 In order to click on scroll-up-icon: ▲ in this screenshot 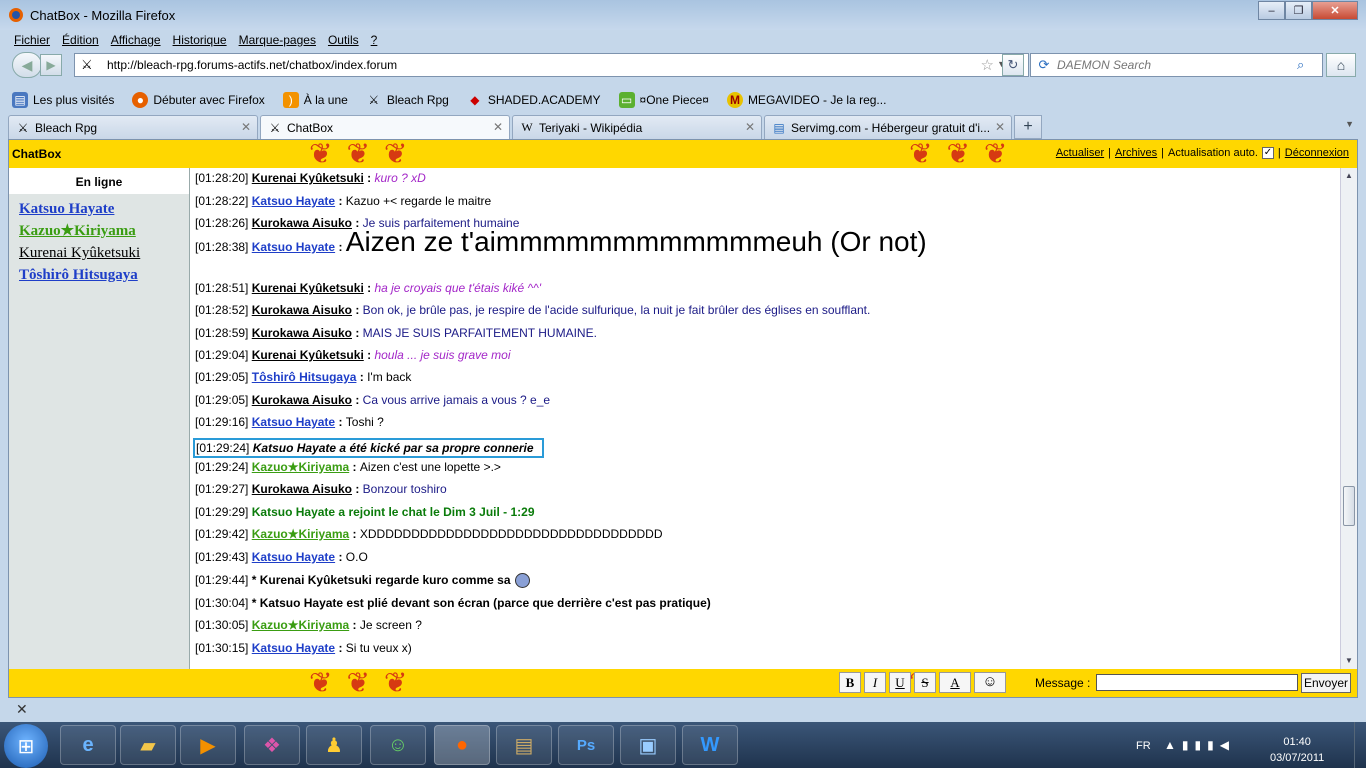, I will do `click(1349, 176)`.